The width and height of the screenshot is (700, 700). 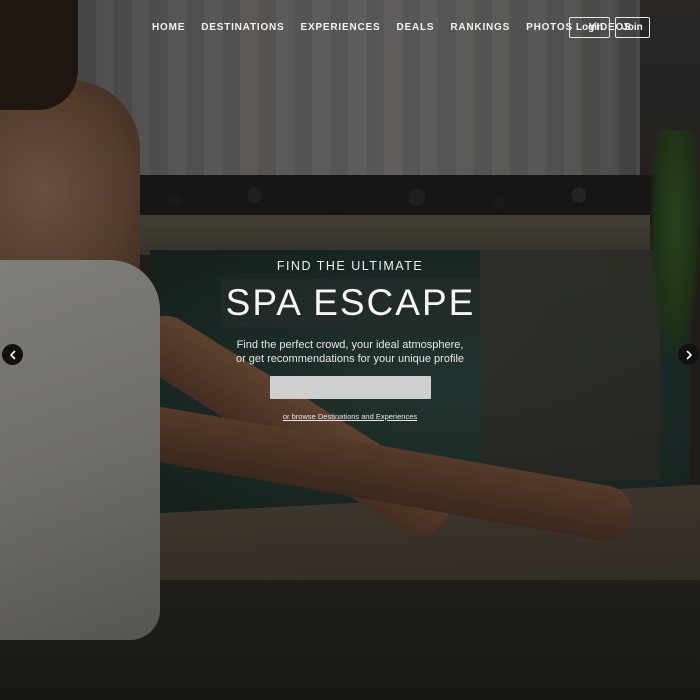 I want to click on headline-box: SPA ESCAPE, so click(x=350, y=303).